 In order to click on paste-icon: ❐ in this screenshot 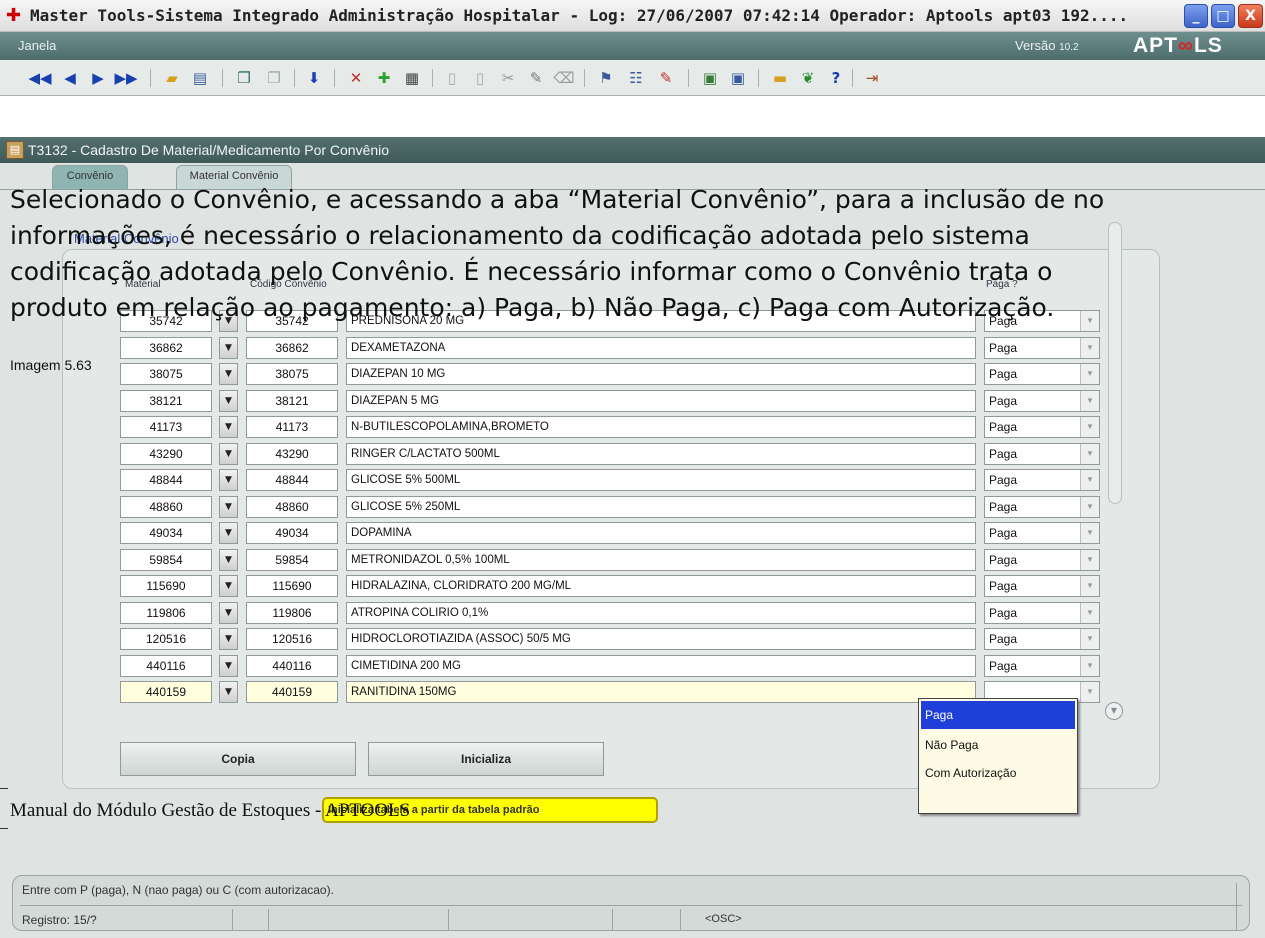, I will do `click(274, 78)`.